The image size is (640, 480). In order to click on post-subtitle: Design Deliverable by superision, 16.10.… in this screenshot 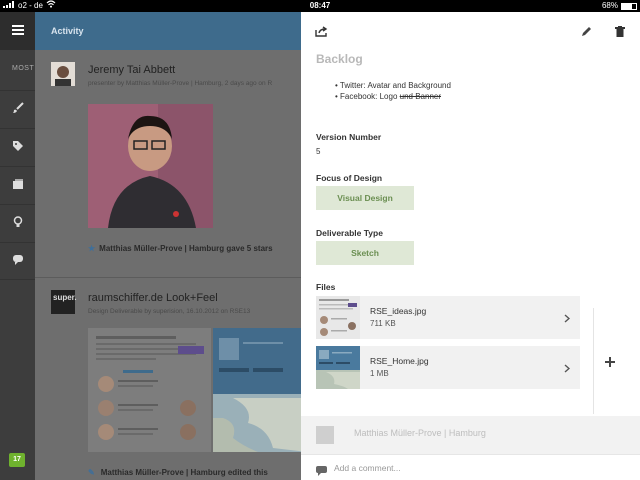, I will do `click(169, 311)`.